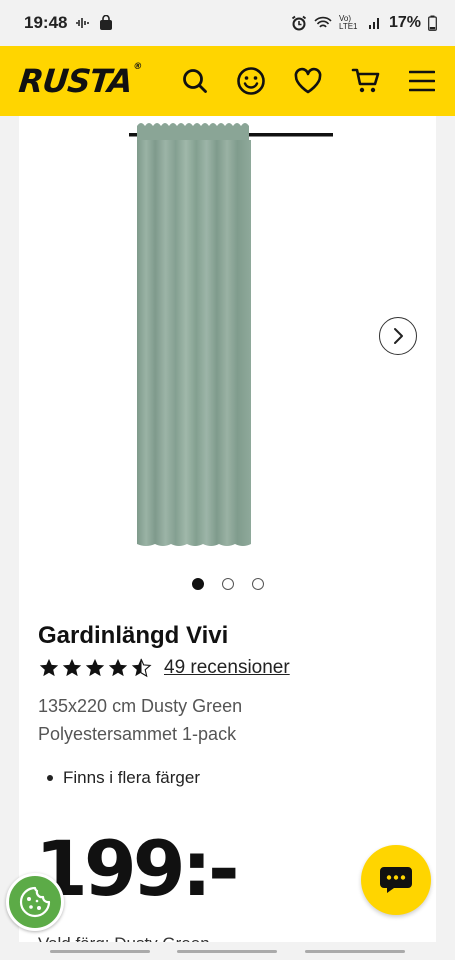 The height and width of the screenshot is (960, 455). I want to click on variant-size-color: 135x220 cm Dusty Green, so click(140, 706).